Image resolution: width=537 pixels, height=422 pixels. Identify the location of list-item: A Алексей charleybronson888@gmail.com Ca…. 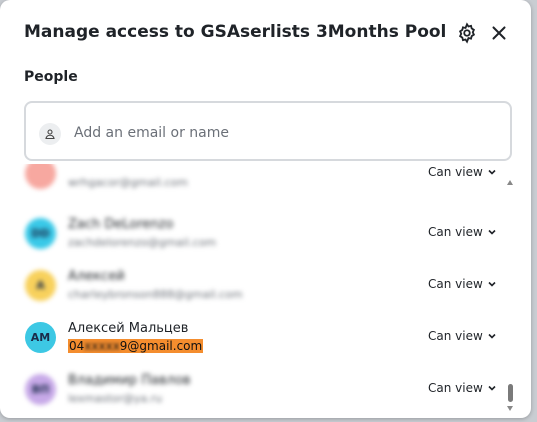
(250, 286).